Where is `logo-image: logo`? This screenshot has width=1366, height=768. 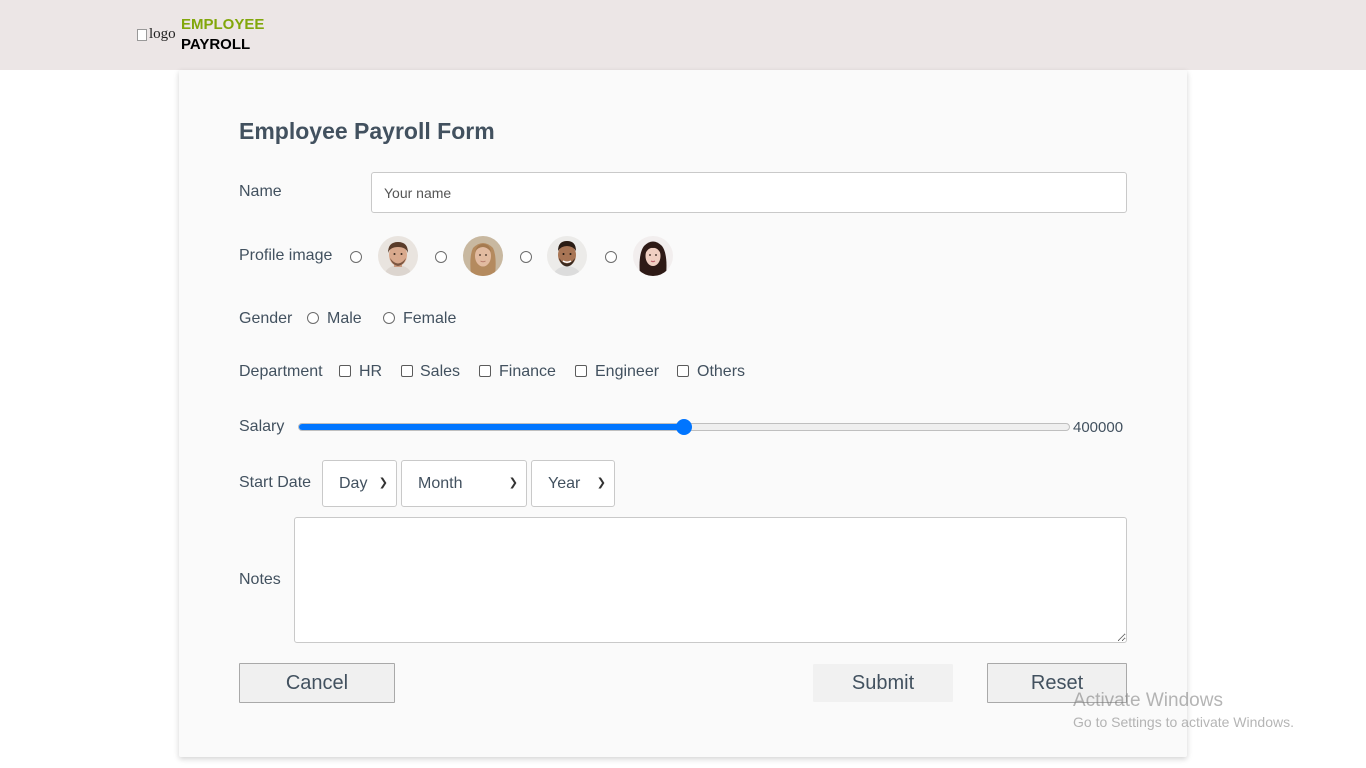
logo-image: logo is located at coordinates (156, 34).